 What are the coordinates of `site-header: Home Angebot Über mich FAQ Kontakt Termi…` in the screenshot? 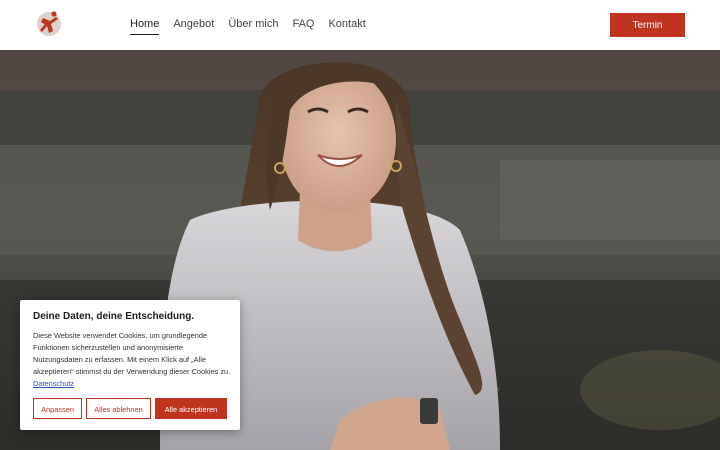 It's located at (360, 25).